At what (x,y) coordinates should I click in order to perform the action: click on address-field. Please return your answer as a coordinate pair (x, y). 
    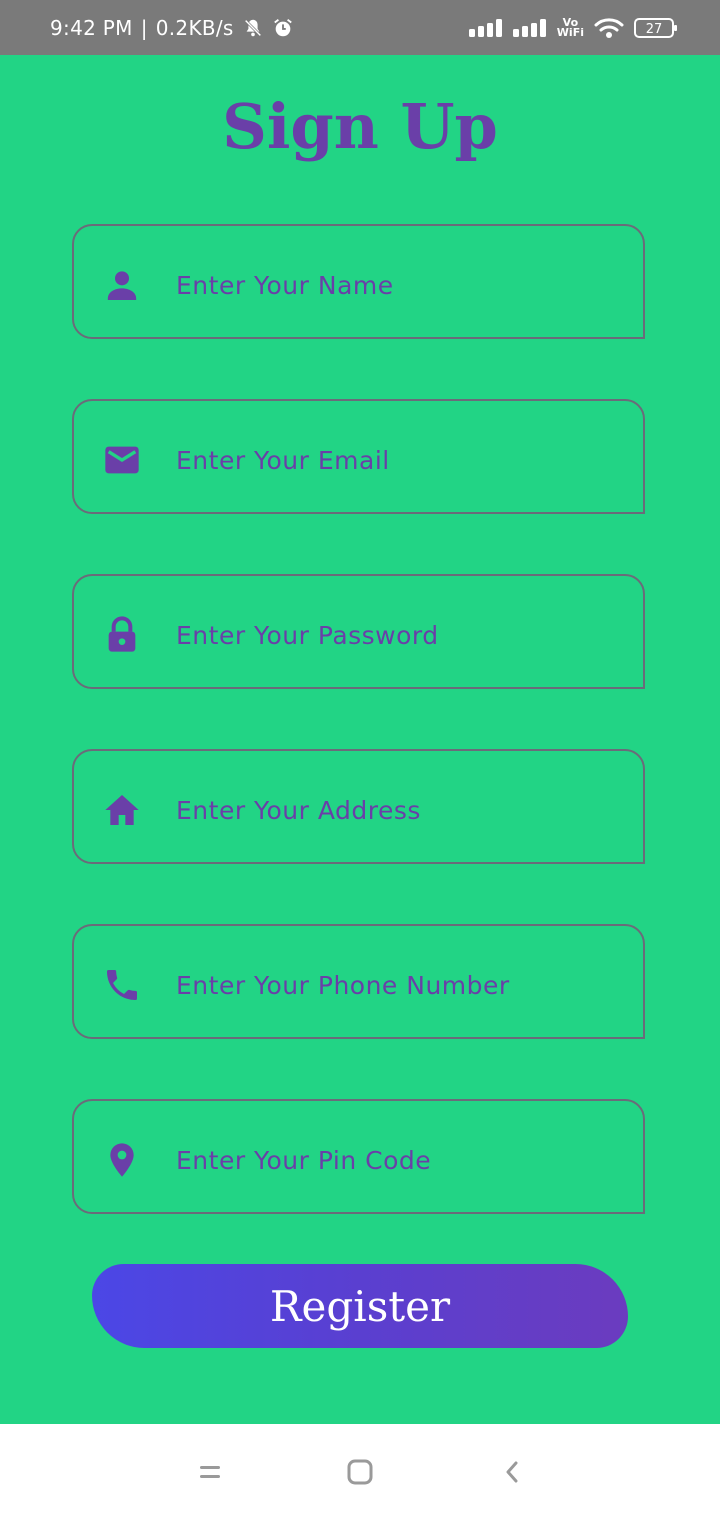
    Looking at the image, I should click on (358, 806).